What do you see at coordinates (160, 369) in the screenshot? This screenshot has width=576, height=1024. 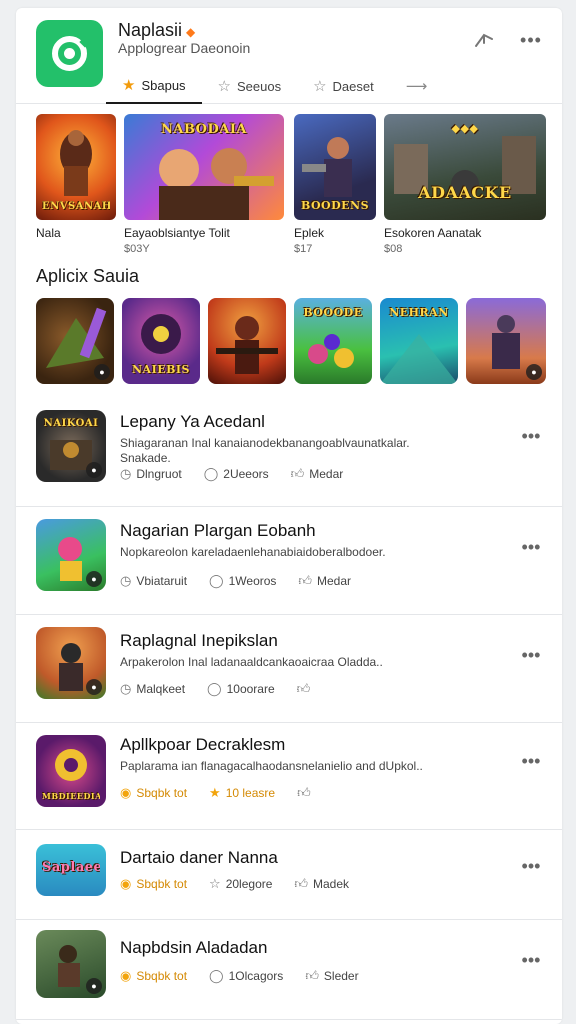 I see `thumb-art-text: NAIEBIS` at bounding box center [160, 369].